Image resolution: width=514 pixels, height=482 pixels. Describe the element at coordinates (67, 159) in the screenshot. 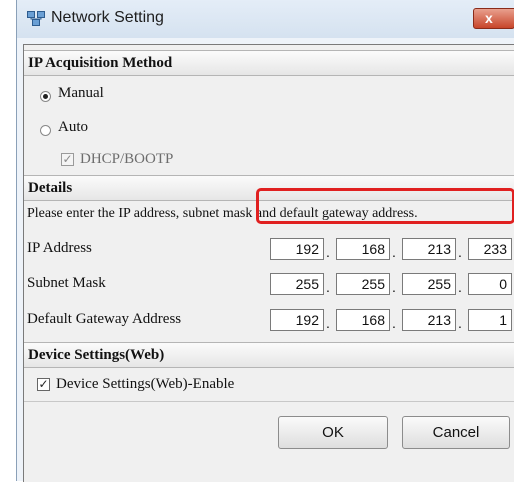

I see `dhcp-bootp-checkbox: ✓` at that location.